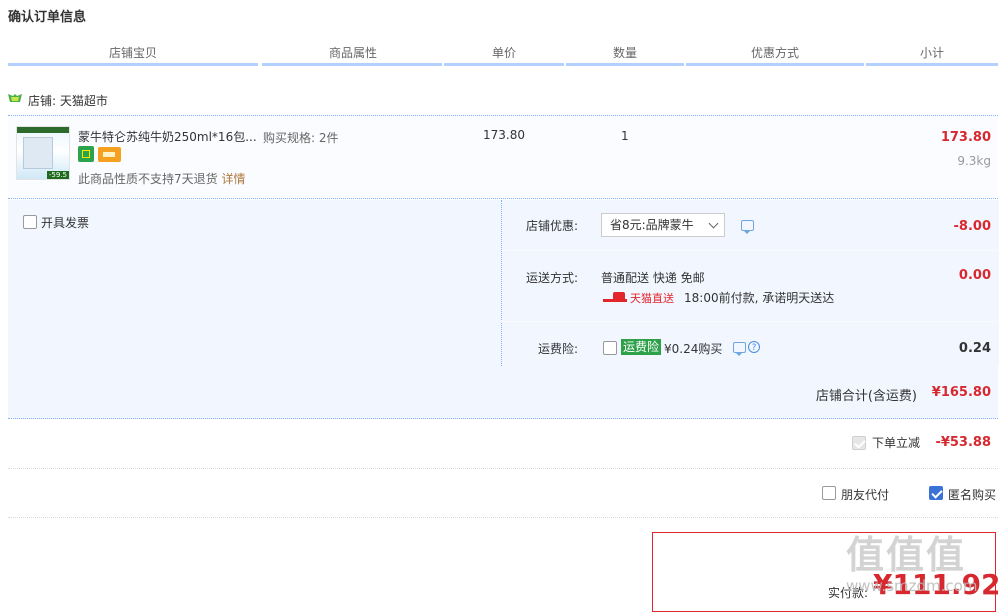 The height and width of the screenshot is (612, 1000). I want to click on anonymous-purchase-checkbox, so click(936, 493).